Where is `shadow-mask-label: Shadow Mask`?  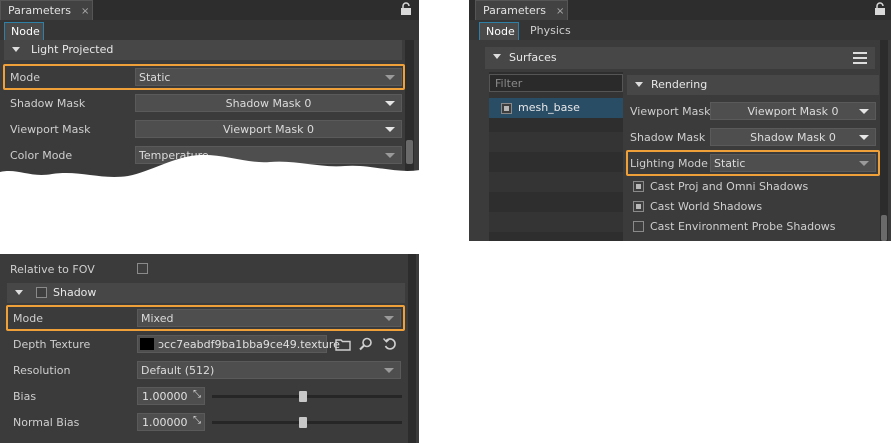 shadow-mask-label: Shadow Mask is located at coordinates (48, 103).